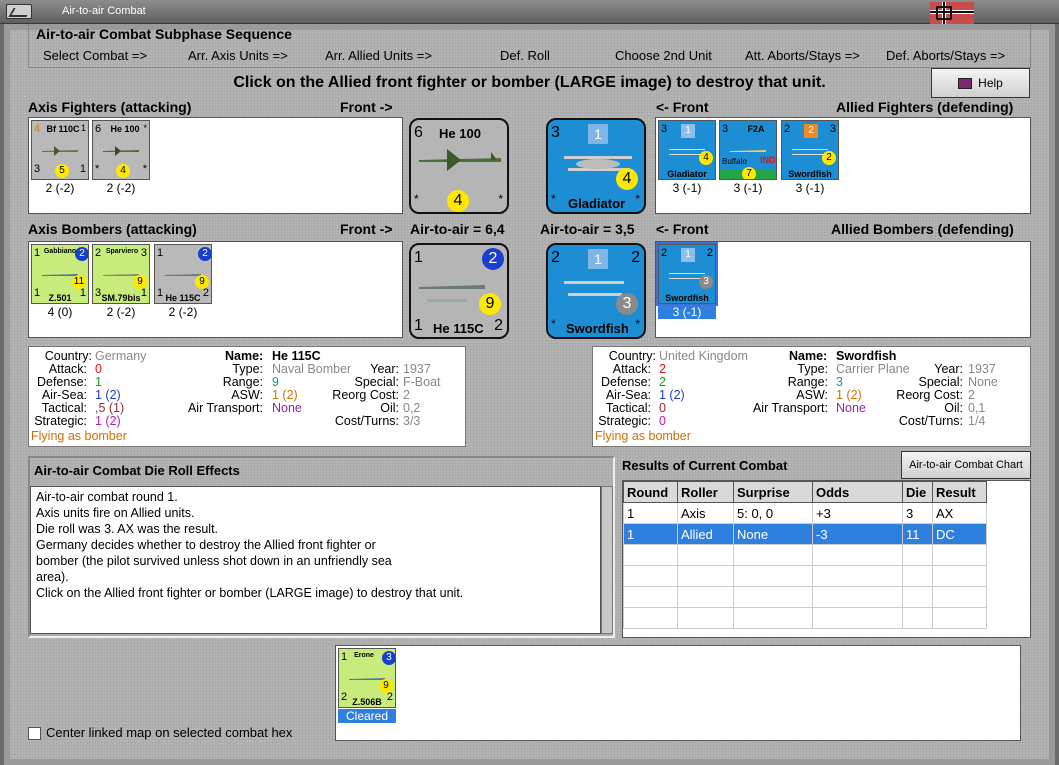 The height and width of the screenshot is (765, 1059). I want to click on phase-sequence-title: Air-to-air Combat Subphase Sequence, so click(164, 34).